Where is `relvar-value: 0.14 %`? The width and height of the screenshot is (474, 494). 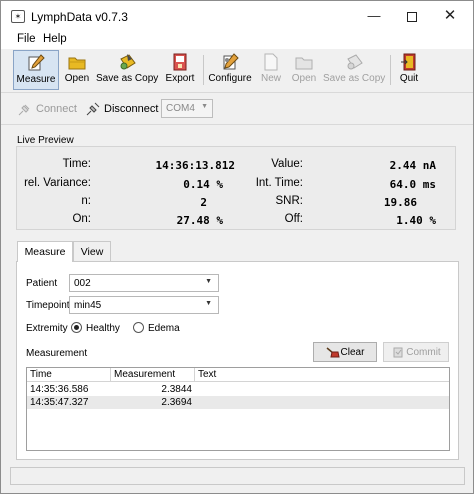
relvar-value: 0.14 % is located at coordinates (203, 184).